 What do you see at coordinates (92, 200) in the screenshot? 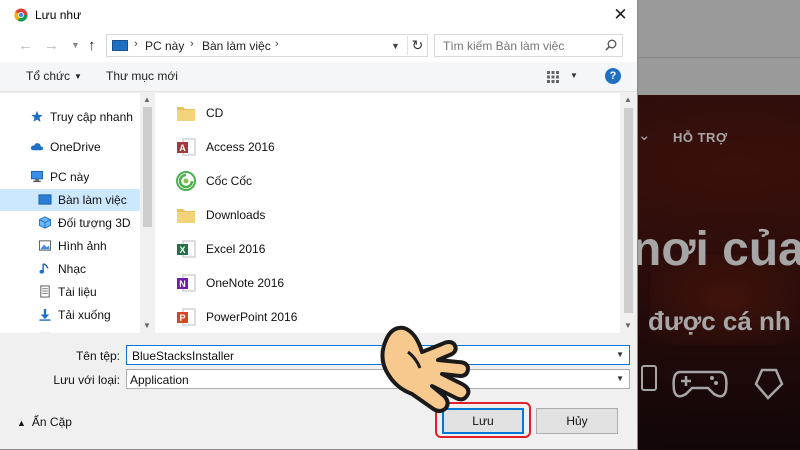
I see `sidebar-item-label: Bàn làm việc` at bounding box center [92, 200].